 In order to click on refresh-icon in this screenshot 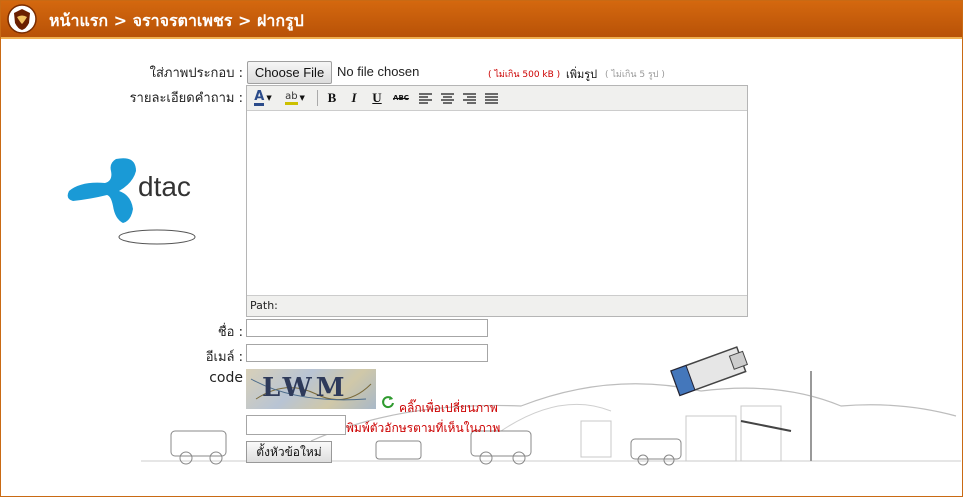, I will do `click(388, 402)`.